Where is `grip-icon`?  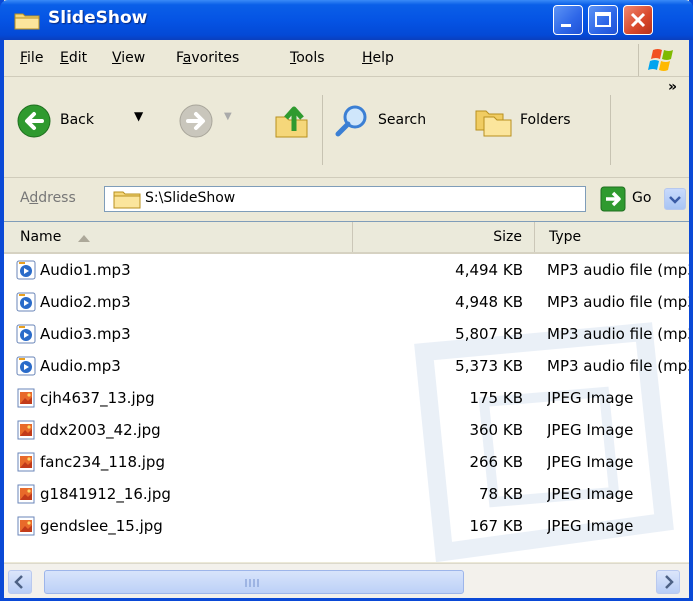
grip-icon is located at coordinates (252, 583).